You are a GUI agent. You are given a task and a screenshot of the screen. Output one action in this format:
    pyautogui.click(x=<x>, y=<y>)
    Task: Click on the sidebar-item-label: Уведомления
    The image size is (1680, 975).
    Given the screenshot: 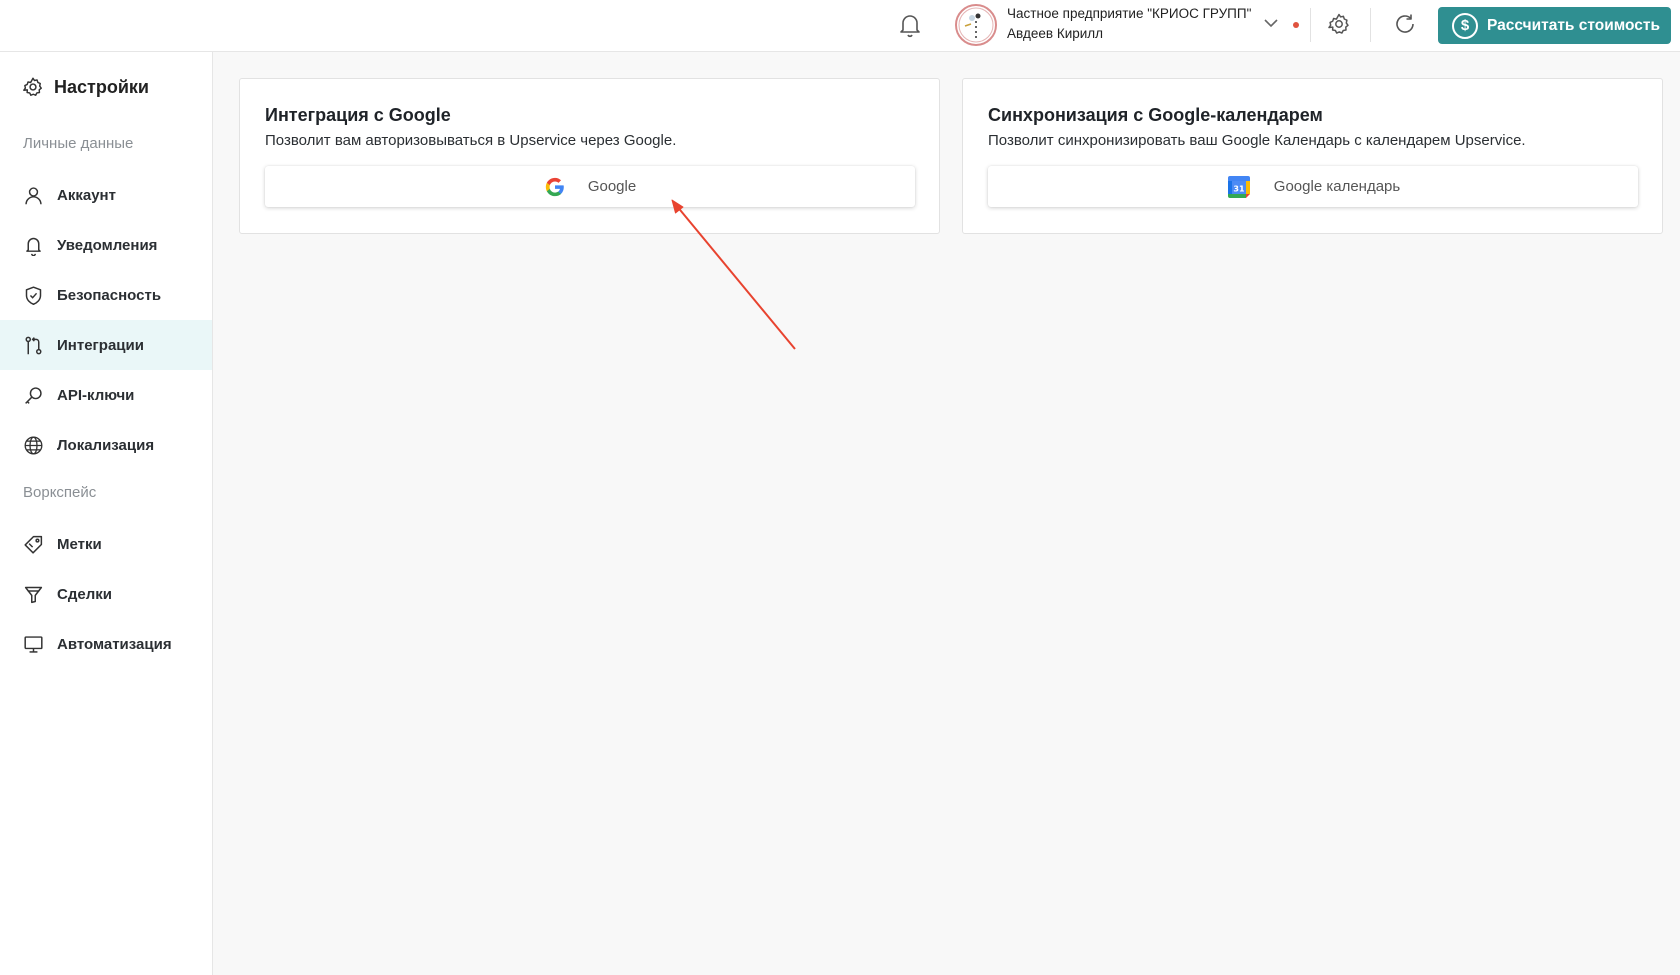 What is the action you would take?
    pyautogui.click(x=107, y=245)
    